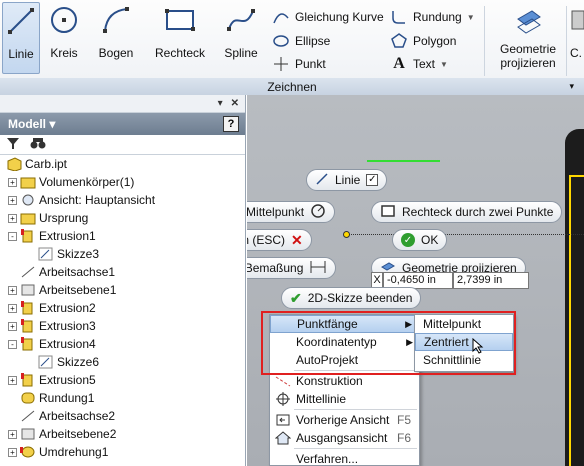  Describe the element at coordinates (360, 298) in the screenshot. I see `finish-sketch-label: 2D-Skizze beenden` at that location.